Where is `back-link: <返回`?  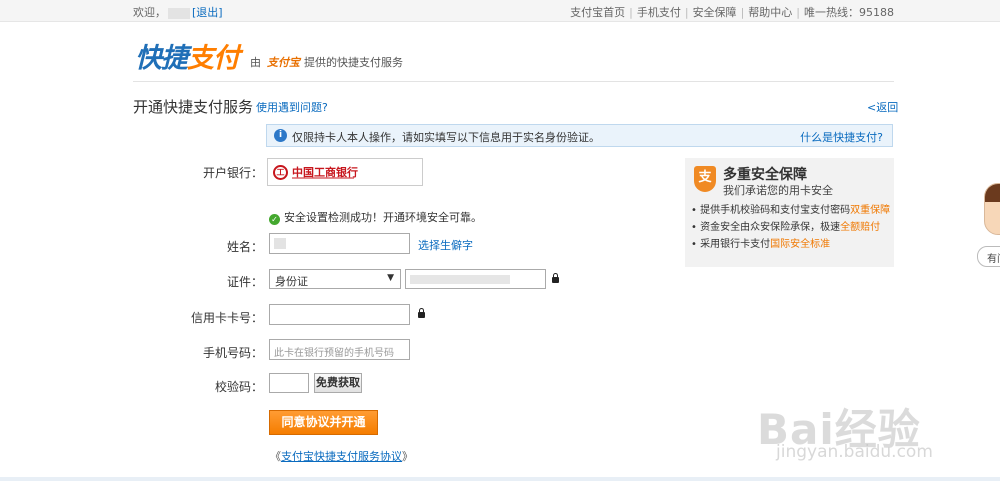
back-link: <返回 is located at coordinates (882, 107).